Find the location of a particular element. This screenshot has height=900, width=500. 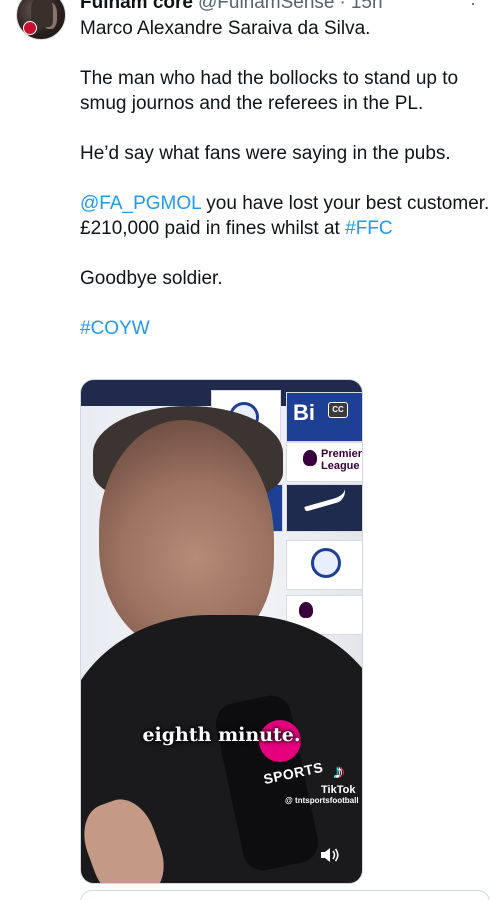

author-name: Fulham core is located at coordinates (136, 7).